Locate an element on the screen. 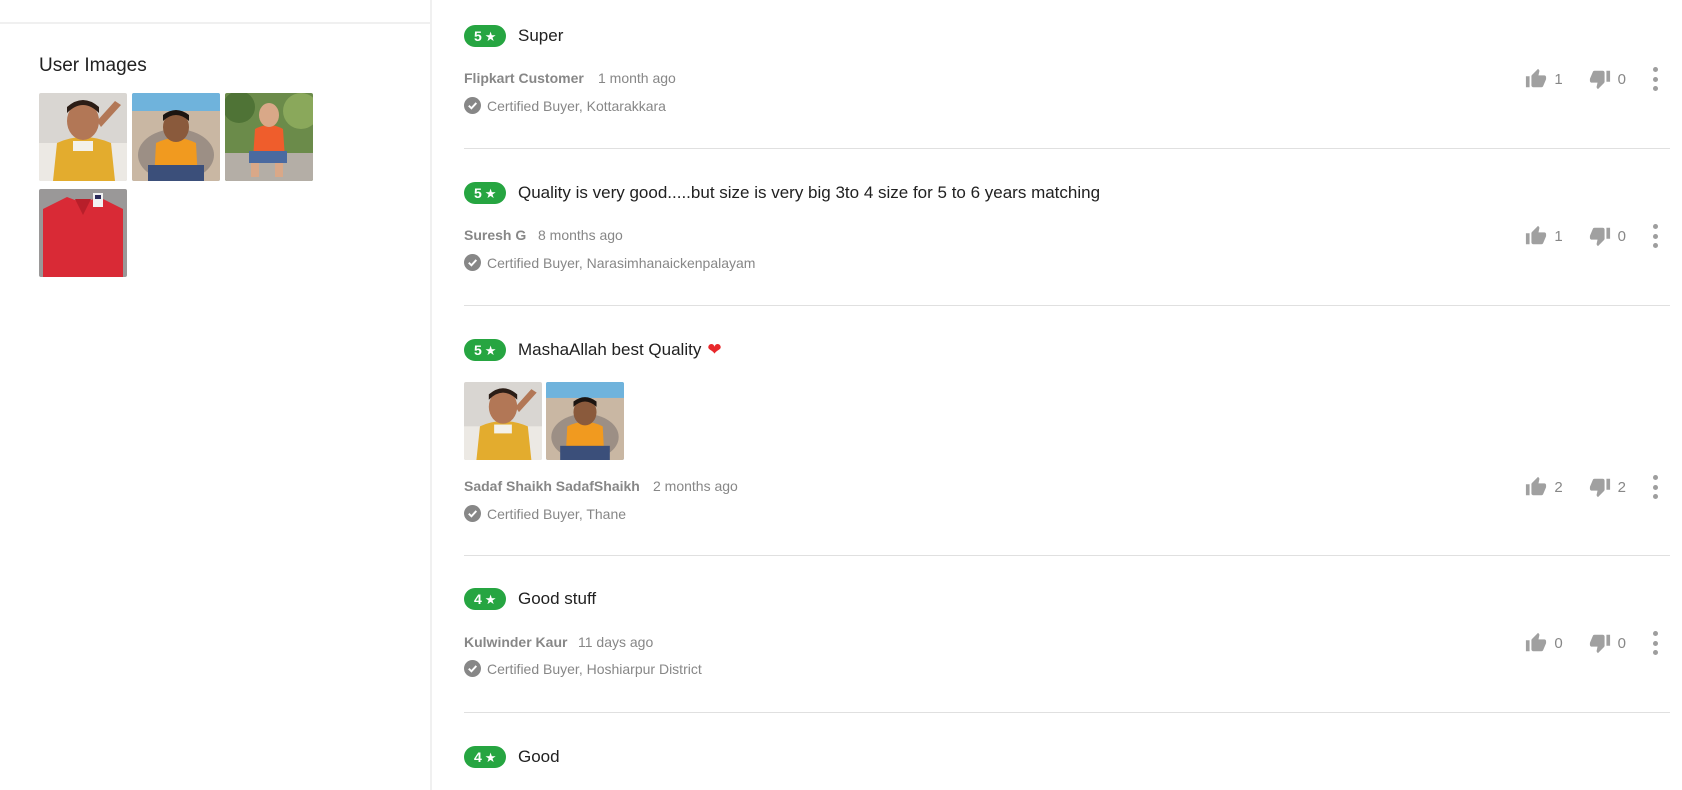  divider is located at coordinates (216, 23).